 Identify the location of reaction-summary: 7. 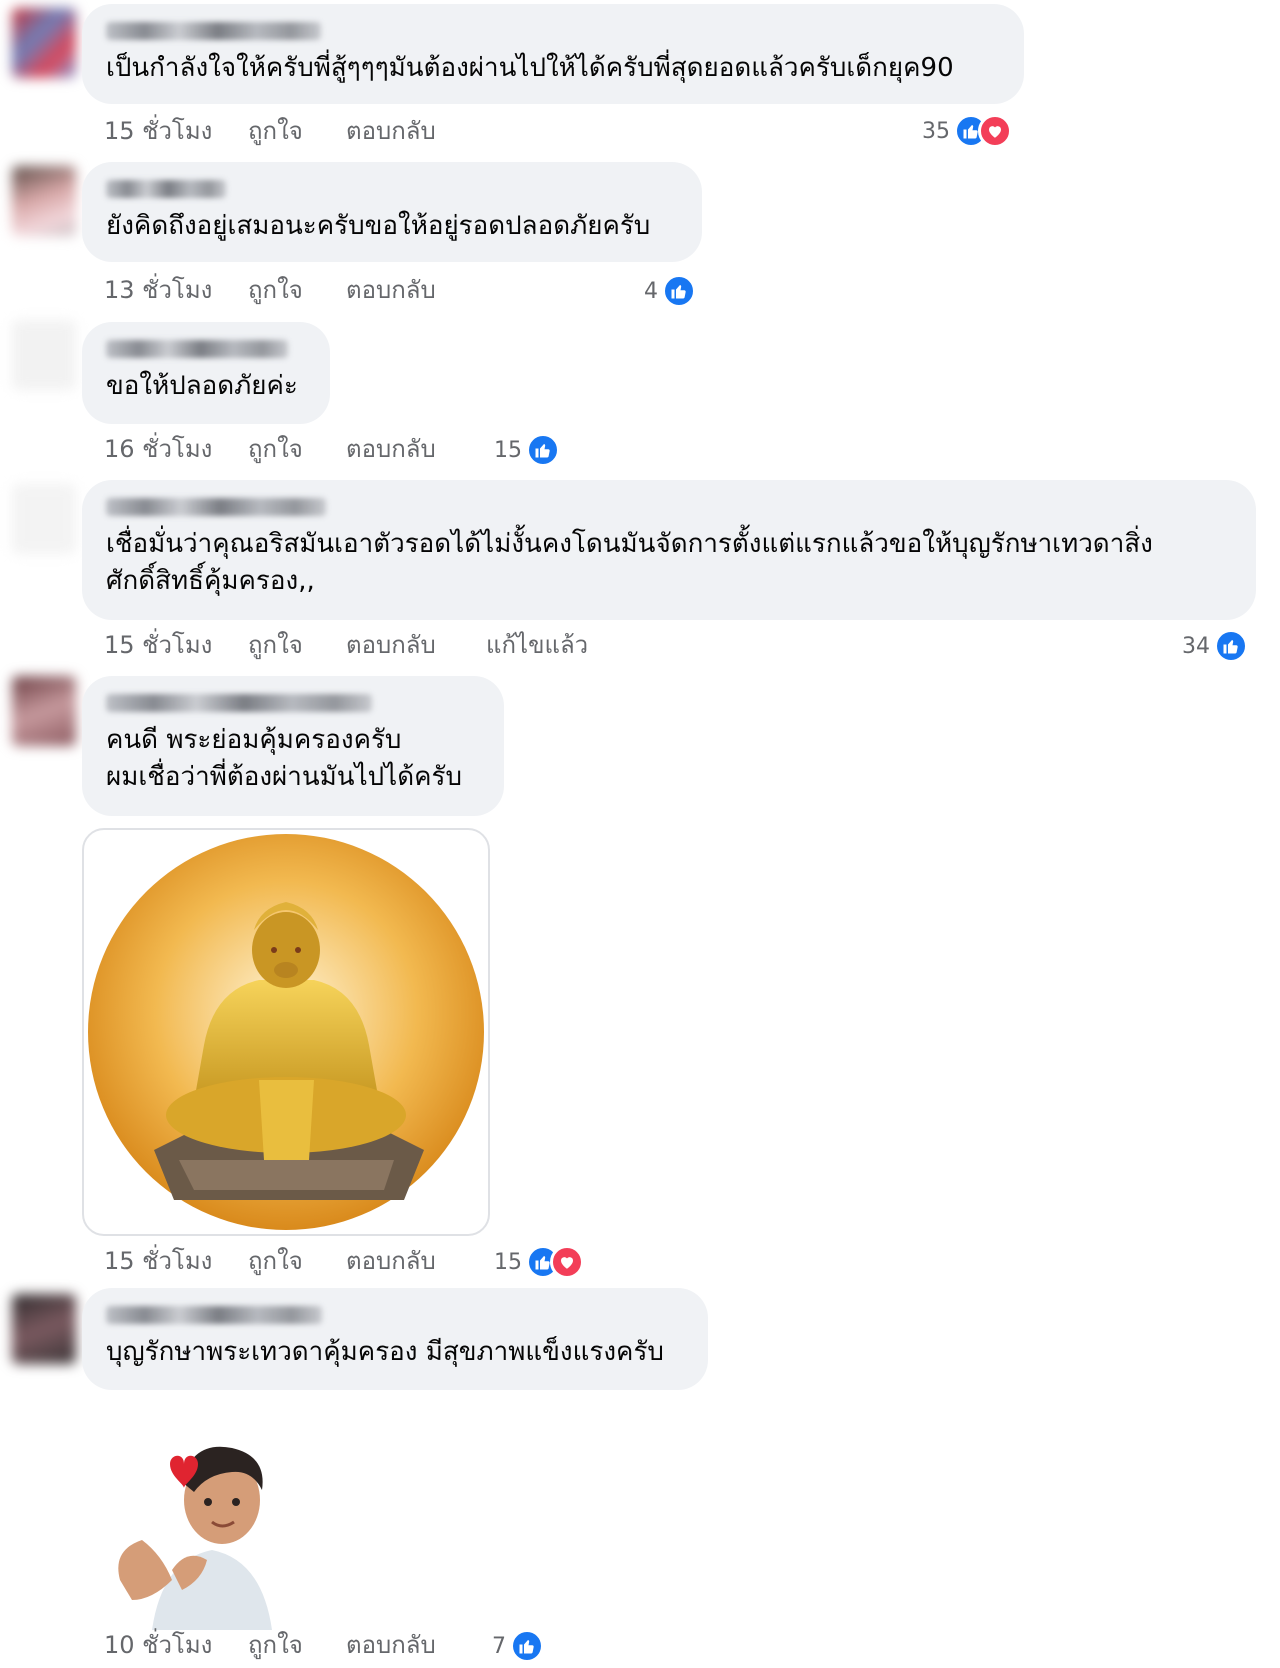
(518, 1646).